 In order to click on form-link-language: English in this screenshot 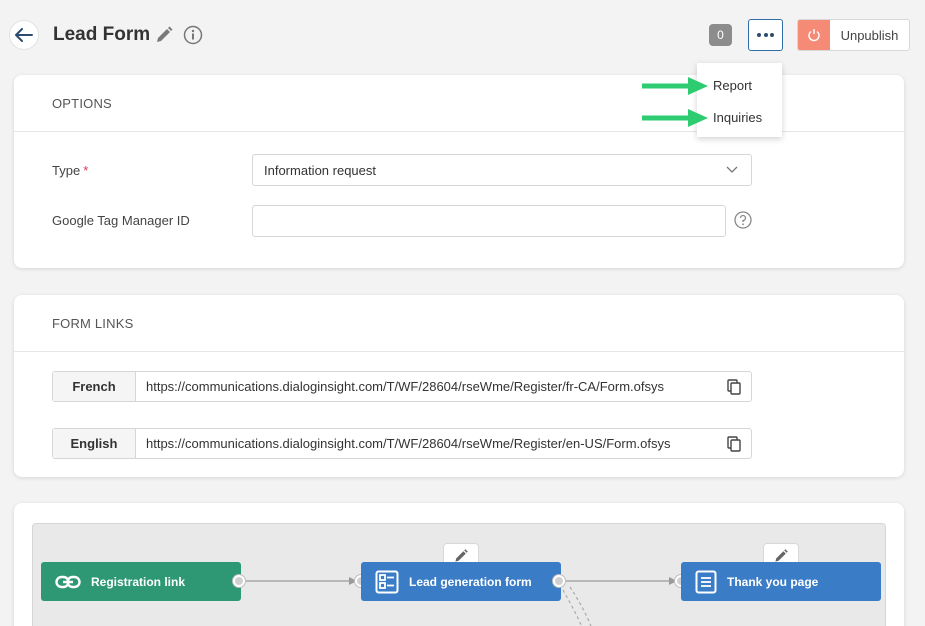, I will do `click(94, 443)`.